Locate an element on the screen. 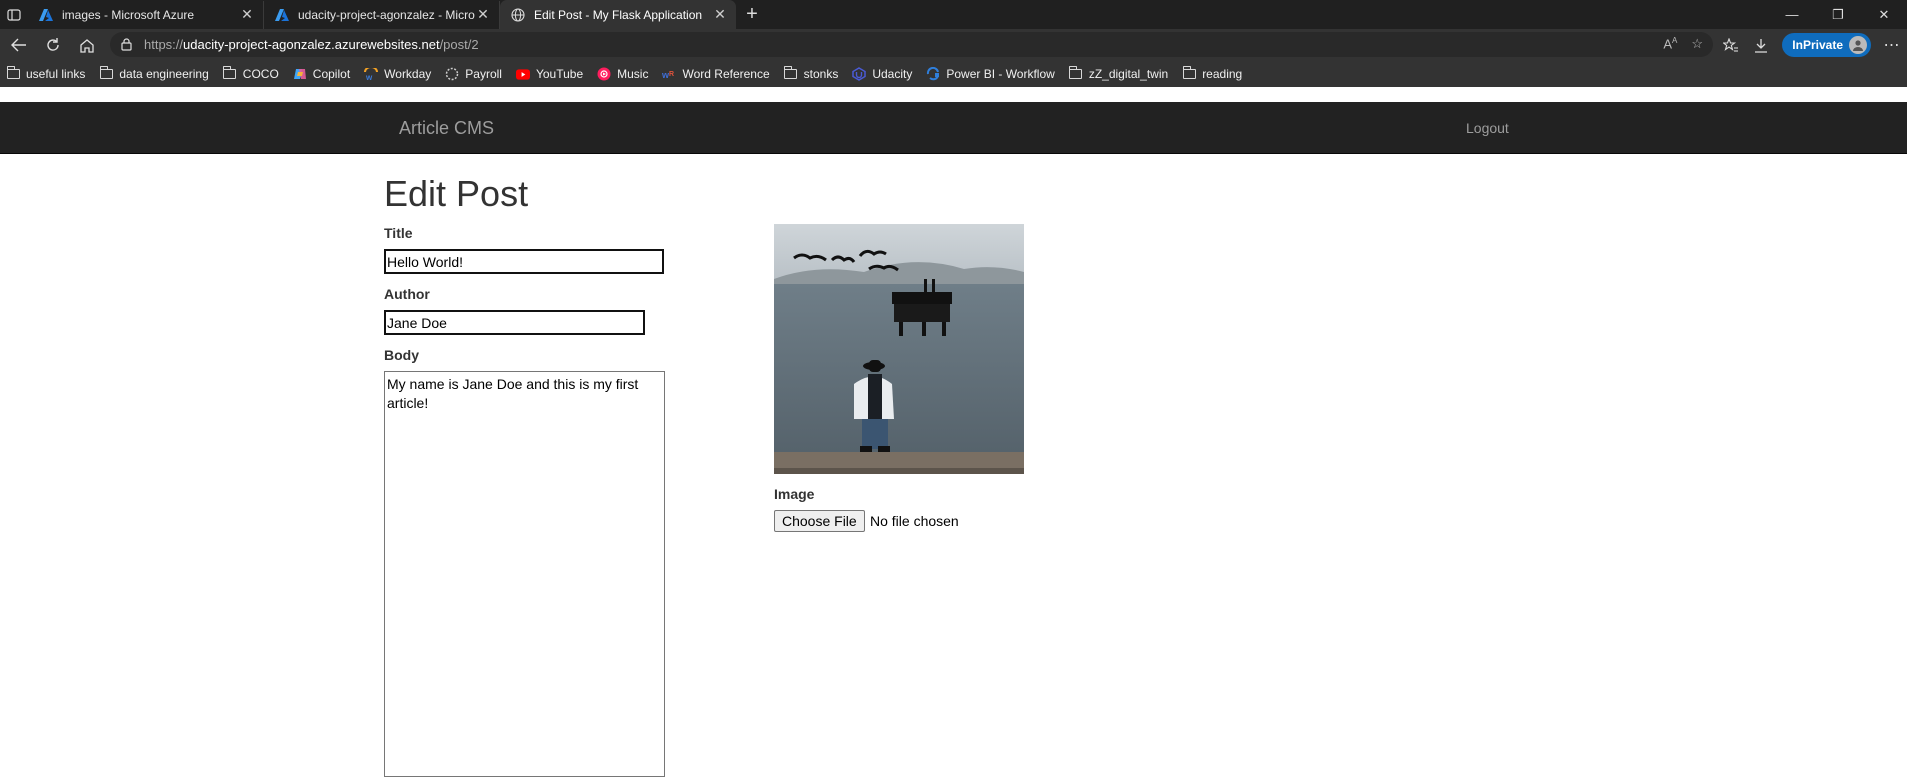 The width and height of the screenshot is (1907, 777). tab-title: Edit Post - My Flask Application is located at coordinates (618, 14).